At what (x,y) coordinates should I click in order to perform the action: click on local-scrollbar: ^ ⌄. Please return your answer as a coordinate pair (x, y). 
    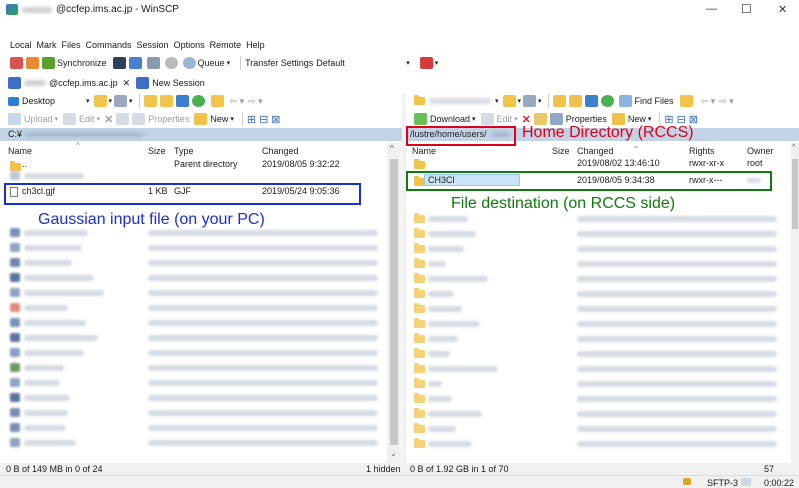
    Looking at the image, I should click on (394, 303).